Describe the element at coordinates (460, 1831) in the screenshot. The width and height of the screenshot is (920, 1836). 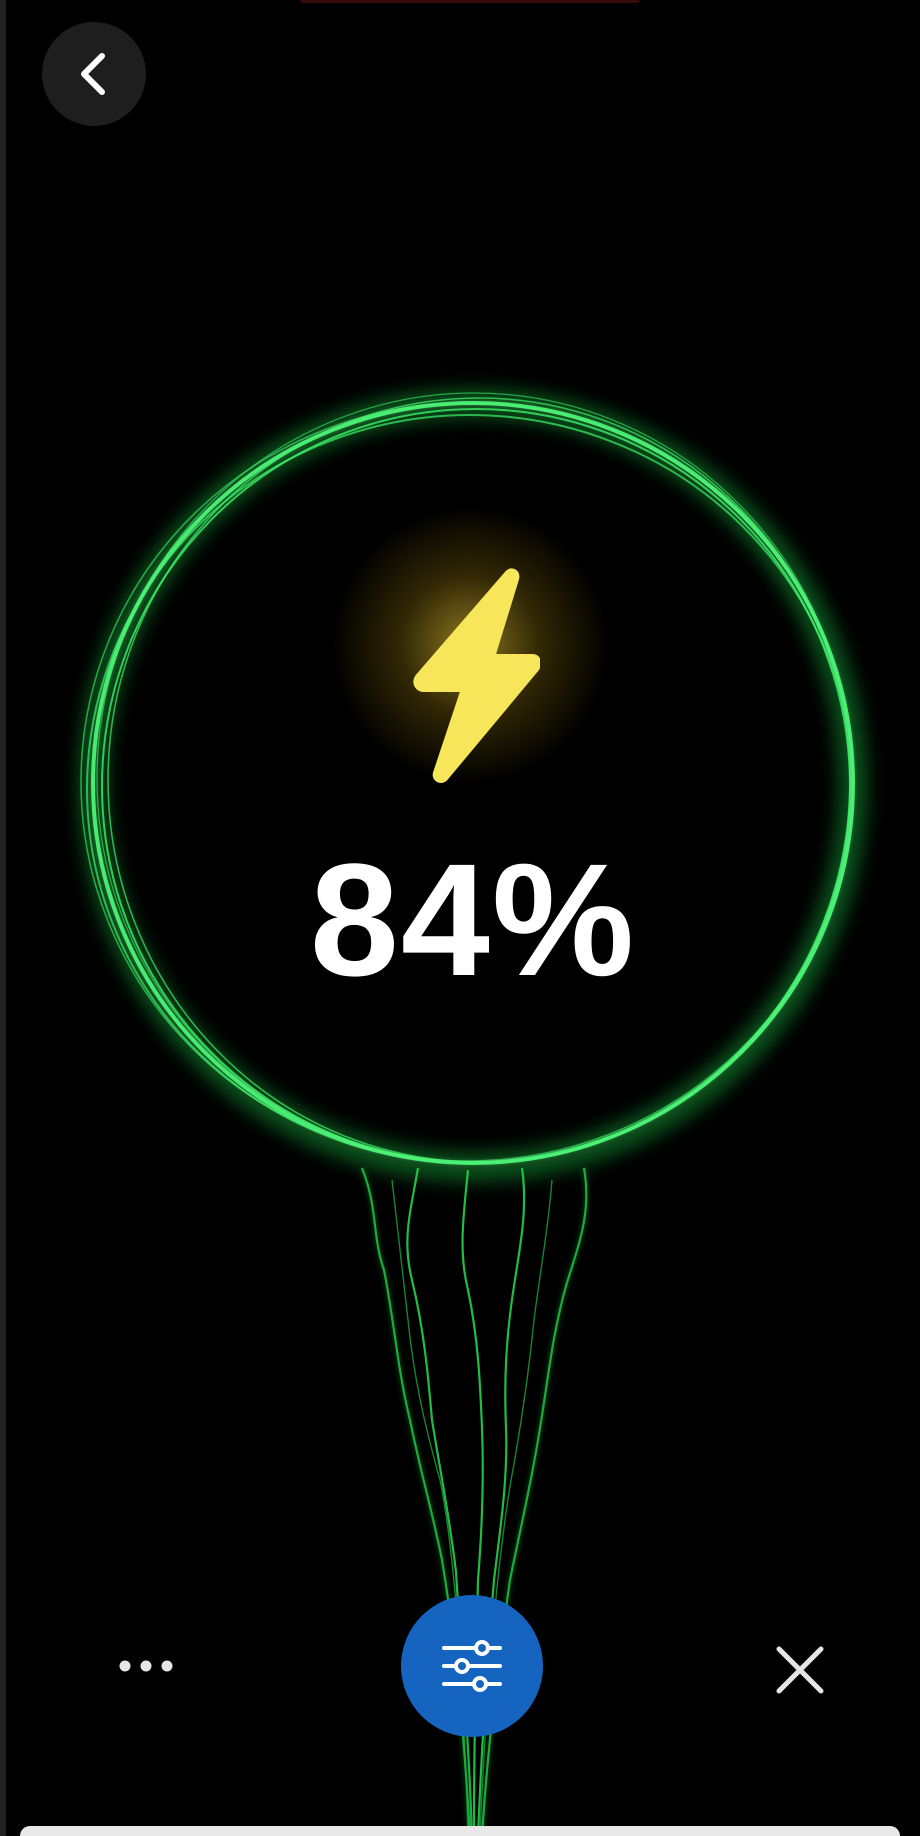
I see `bottom-sheet-edge` at that location.